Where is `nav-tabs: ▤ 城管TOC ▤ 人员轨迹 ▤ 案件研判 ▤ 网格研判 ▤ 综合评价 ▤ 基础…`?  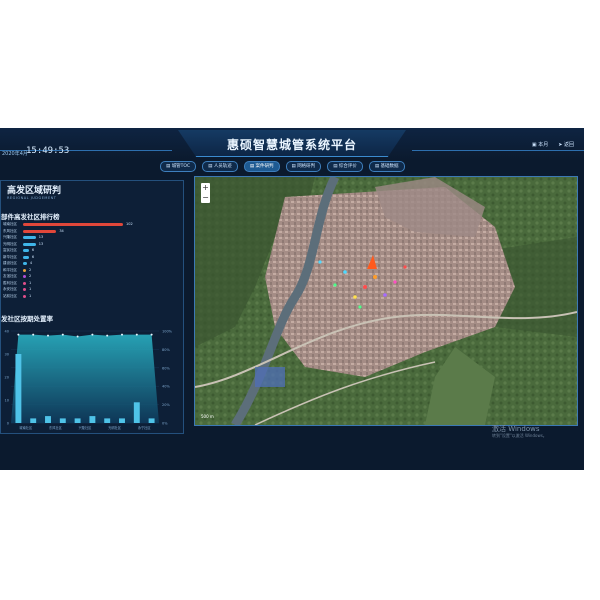 nav-tabs: ▤ 城管TOC ▤ 人员轨迹 ▤ 案件研判 ▤ 网格研判 ▤ 综合评价 ▤ 基础… is located at coordinates (282, 166).